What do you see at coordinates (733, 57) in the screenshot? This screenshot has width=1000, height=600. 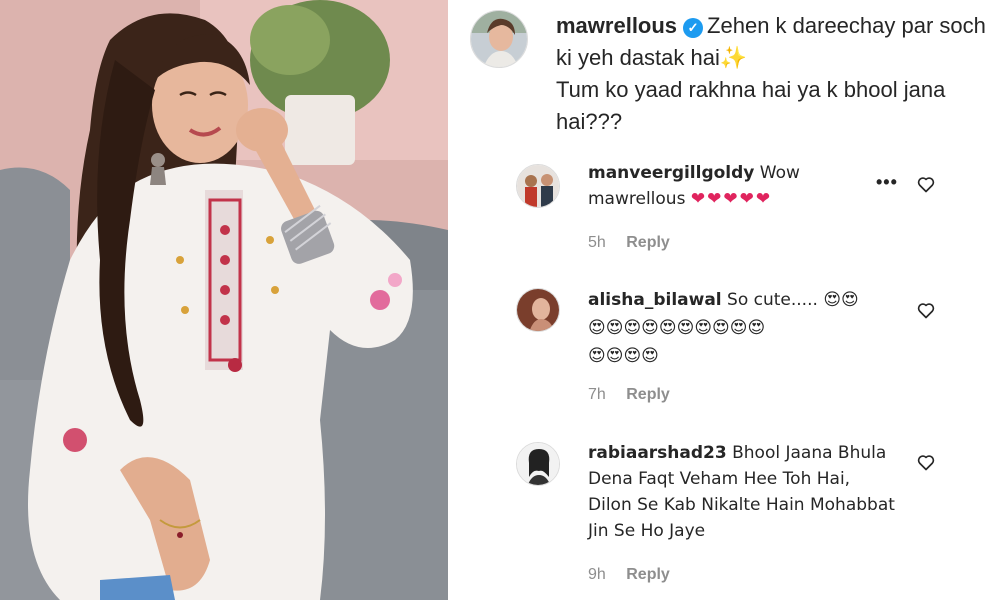 I see `sparkles-emoji: ✨` at bounding box center [733, 57].